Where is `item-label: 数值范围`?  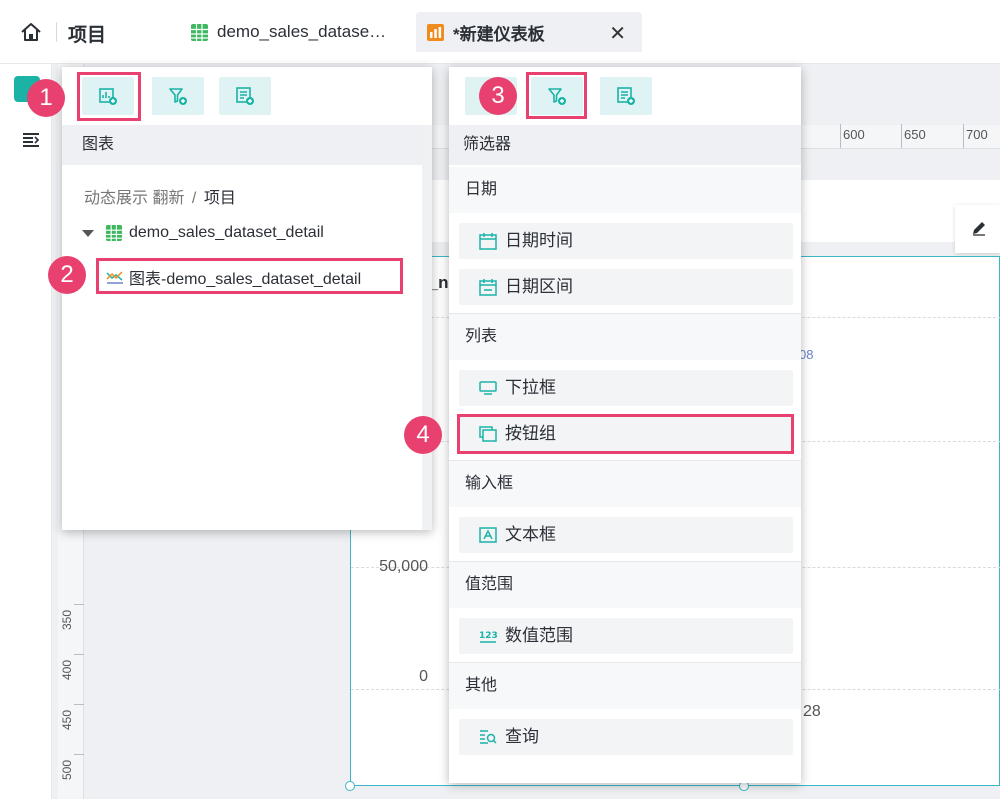
item-label: 数值范围 is located at coordinates (539, 635).